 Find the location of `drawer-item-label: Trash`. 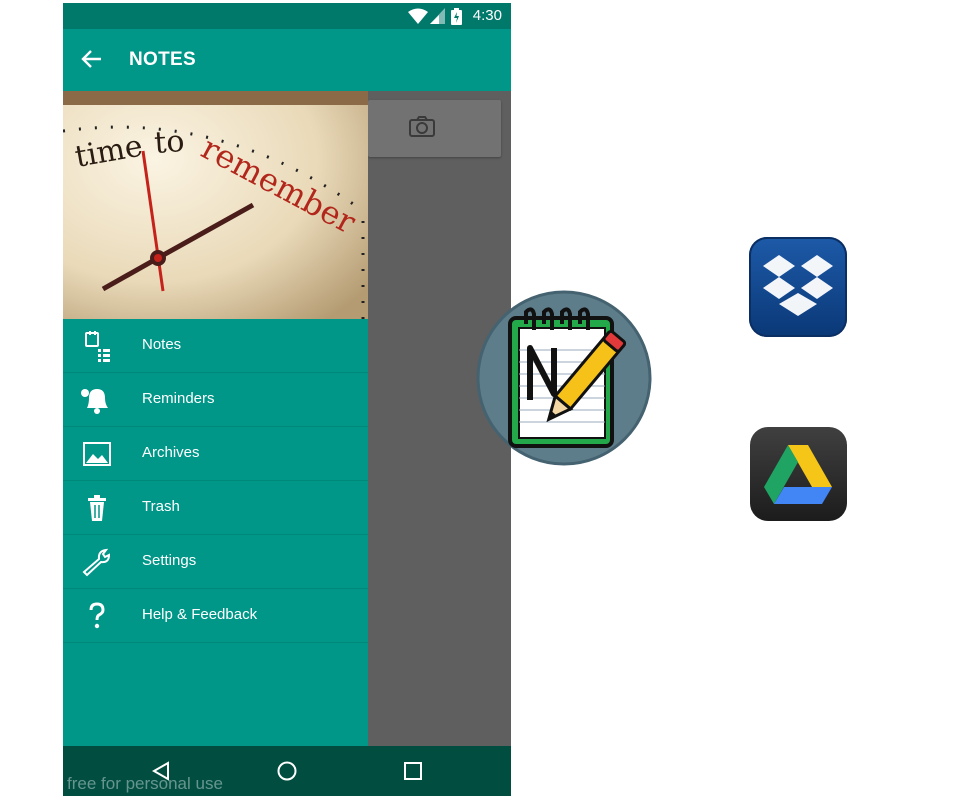

drawer-item-label: Trash is located at coordinates (161, 506).